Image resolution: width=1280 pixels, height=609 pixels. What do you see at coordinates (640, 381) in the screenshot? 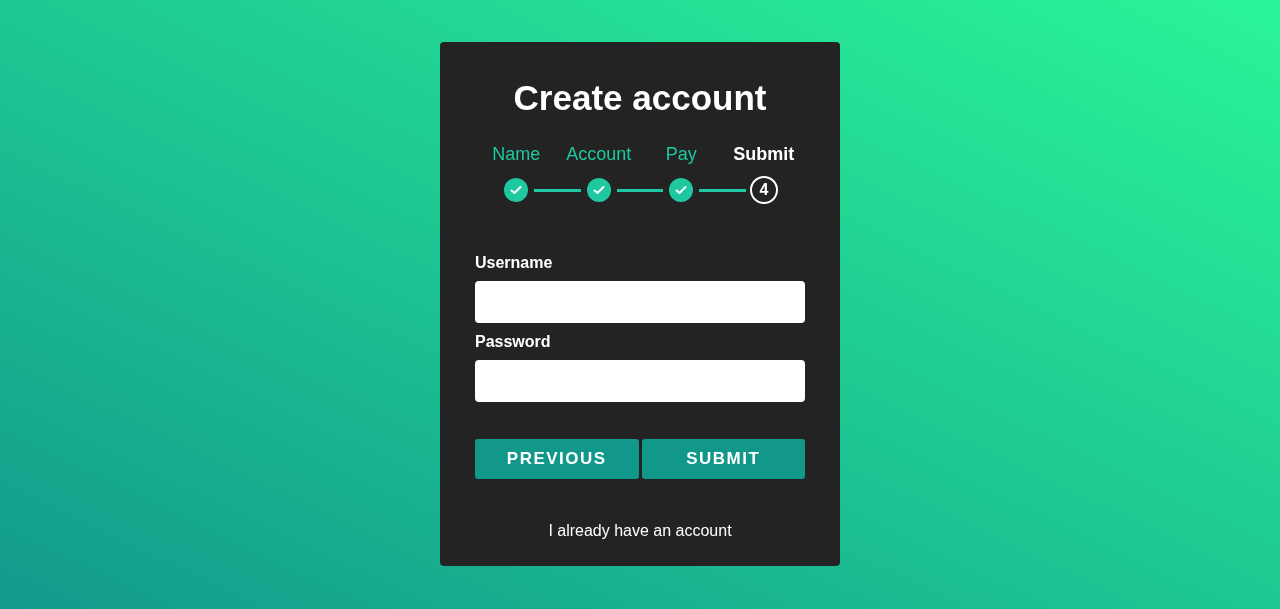
I see `password-field` at bounding box center [640, 381].